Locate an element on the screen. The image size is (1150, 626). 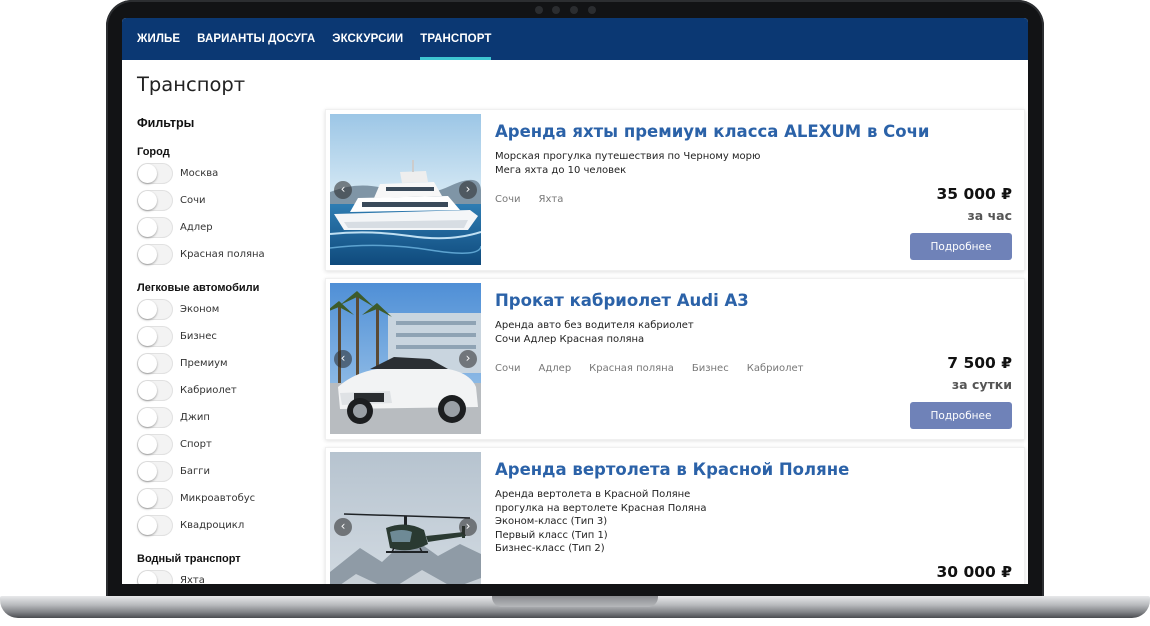
filter-toggle-krasnaya-polyana: Красная поляна is located at coordinates (227, 254).